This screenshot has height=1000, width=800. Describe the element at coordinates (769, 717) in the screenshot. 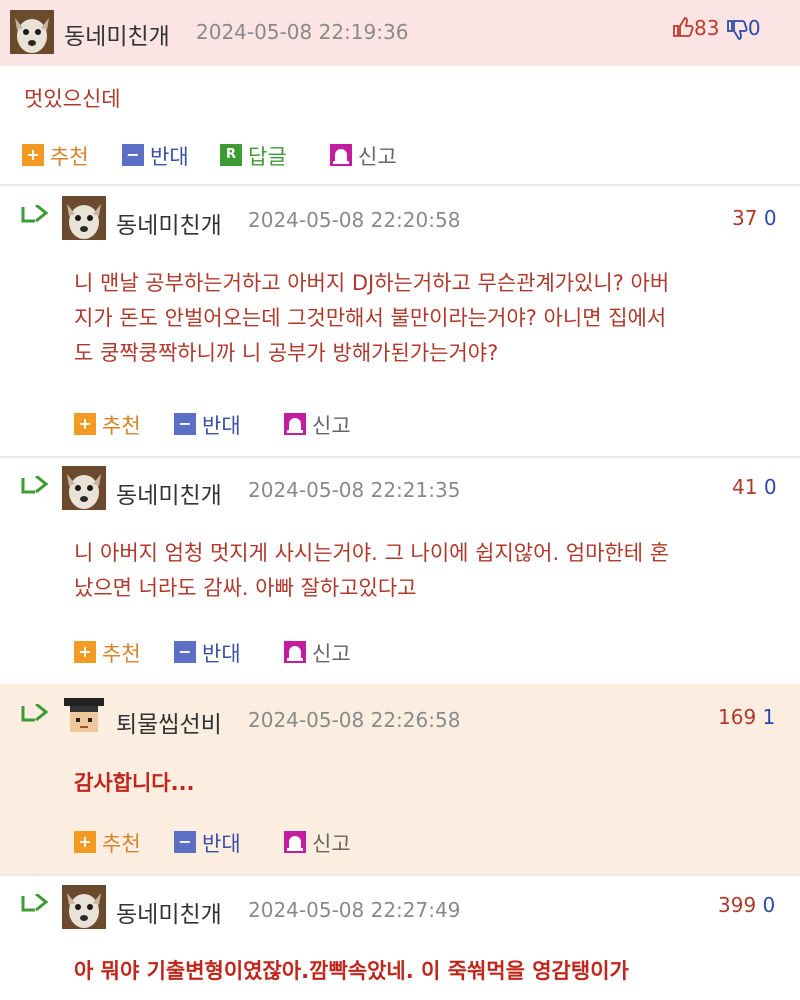

I see `downvote-count: 1` at that location.